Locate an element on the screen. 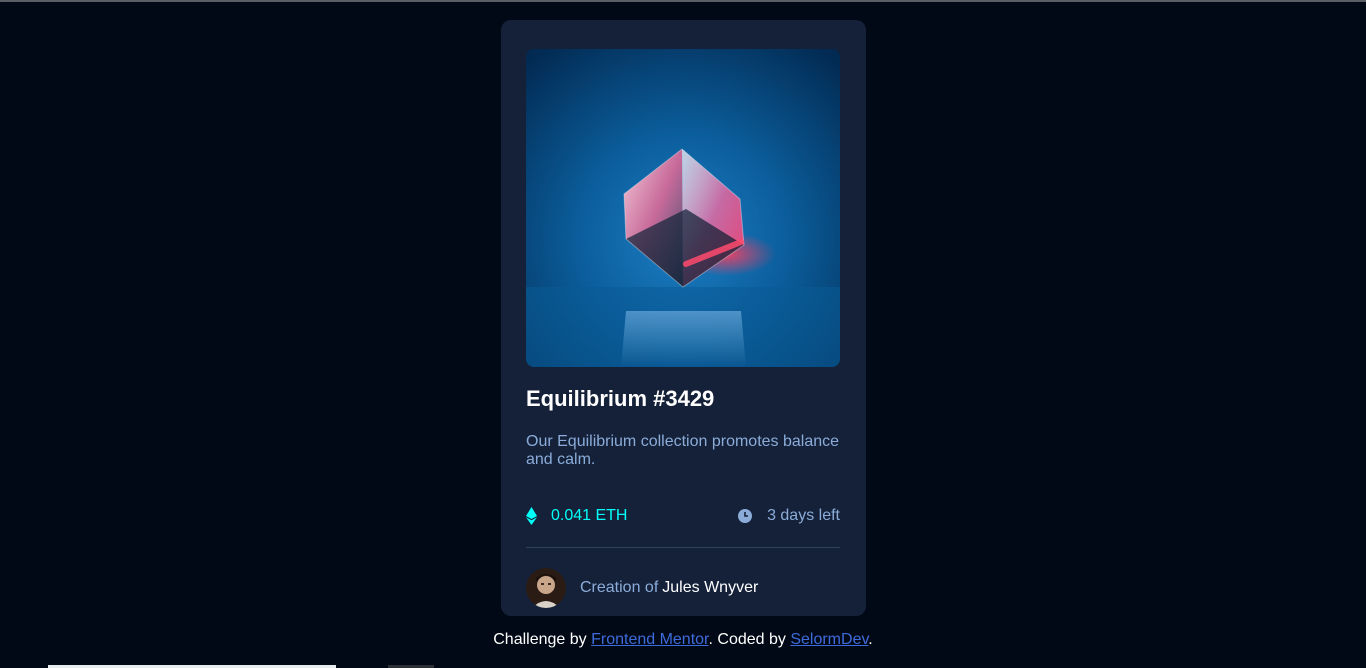  creator-name-link: Jules Wnyver is located at coordinates (710, 588).